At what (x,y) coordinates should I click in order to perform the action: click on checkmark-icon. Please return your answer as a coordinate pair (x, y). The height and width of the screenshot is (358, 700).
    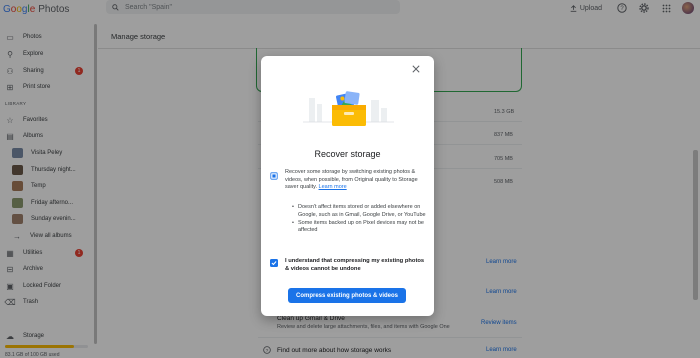
    Looking at the image, I should click on (274, 263).